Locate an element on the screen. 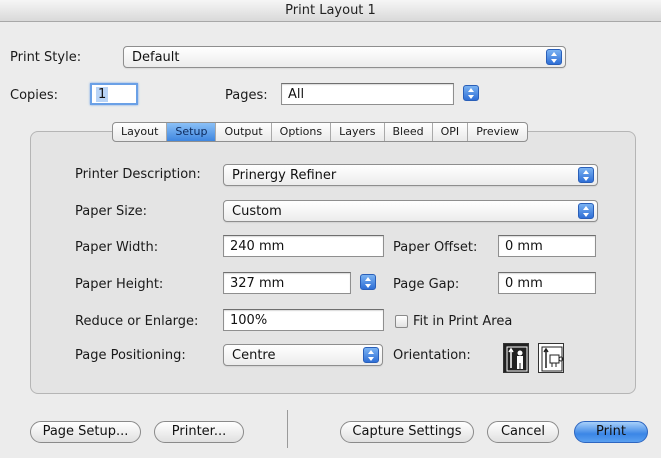 The image size is (661, 458). paper-size-label: Paper Size: is located at coordinates (111, 211).